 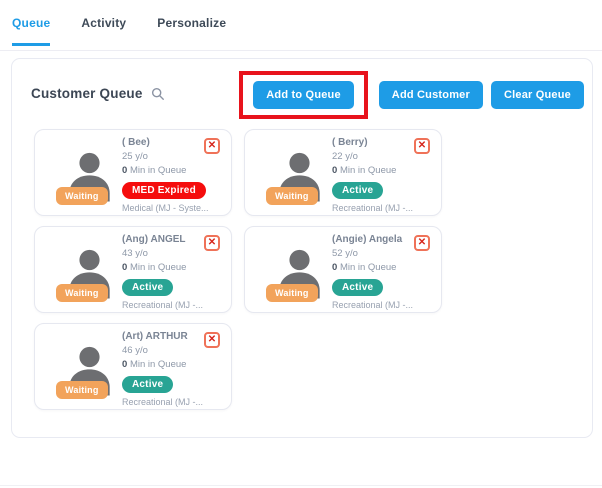 I want to click on queue-actions: Add to Queue Add Customer Clear Queue, so click(x=411, y=95).